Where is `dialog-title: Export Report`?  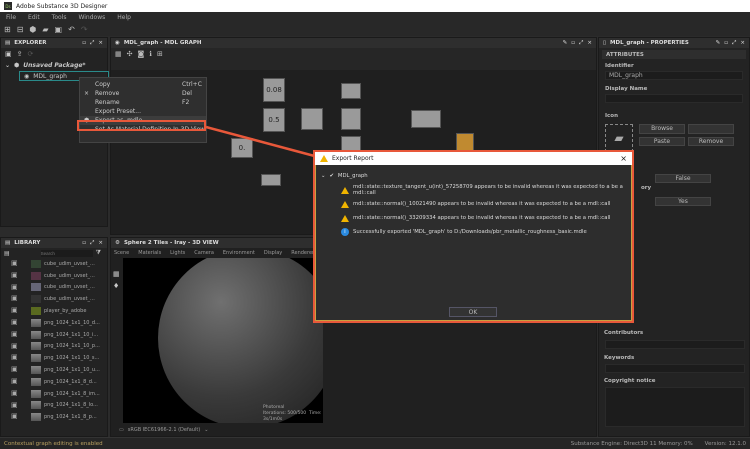 dialog-title: Export Report is located at coordinates (353, 158).